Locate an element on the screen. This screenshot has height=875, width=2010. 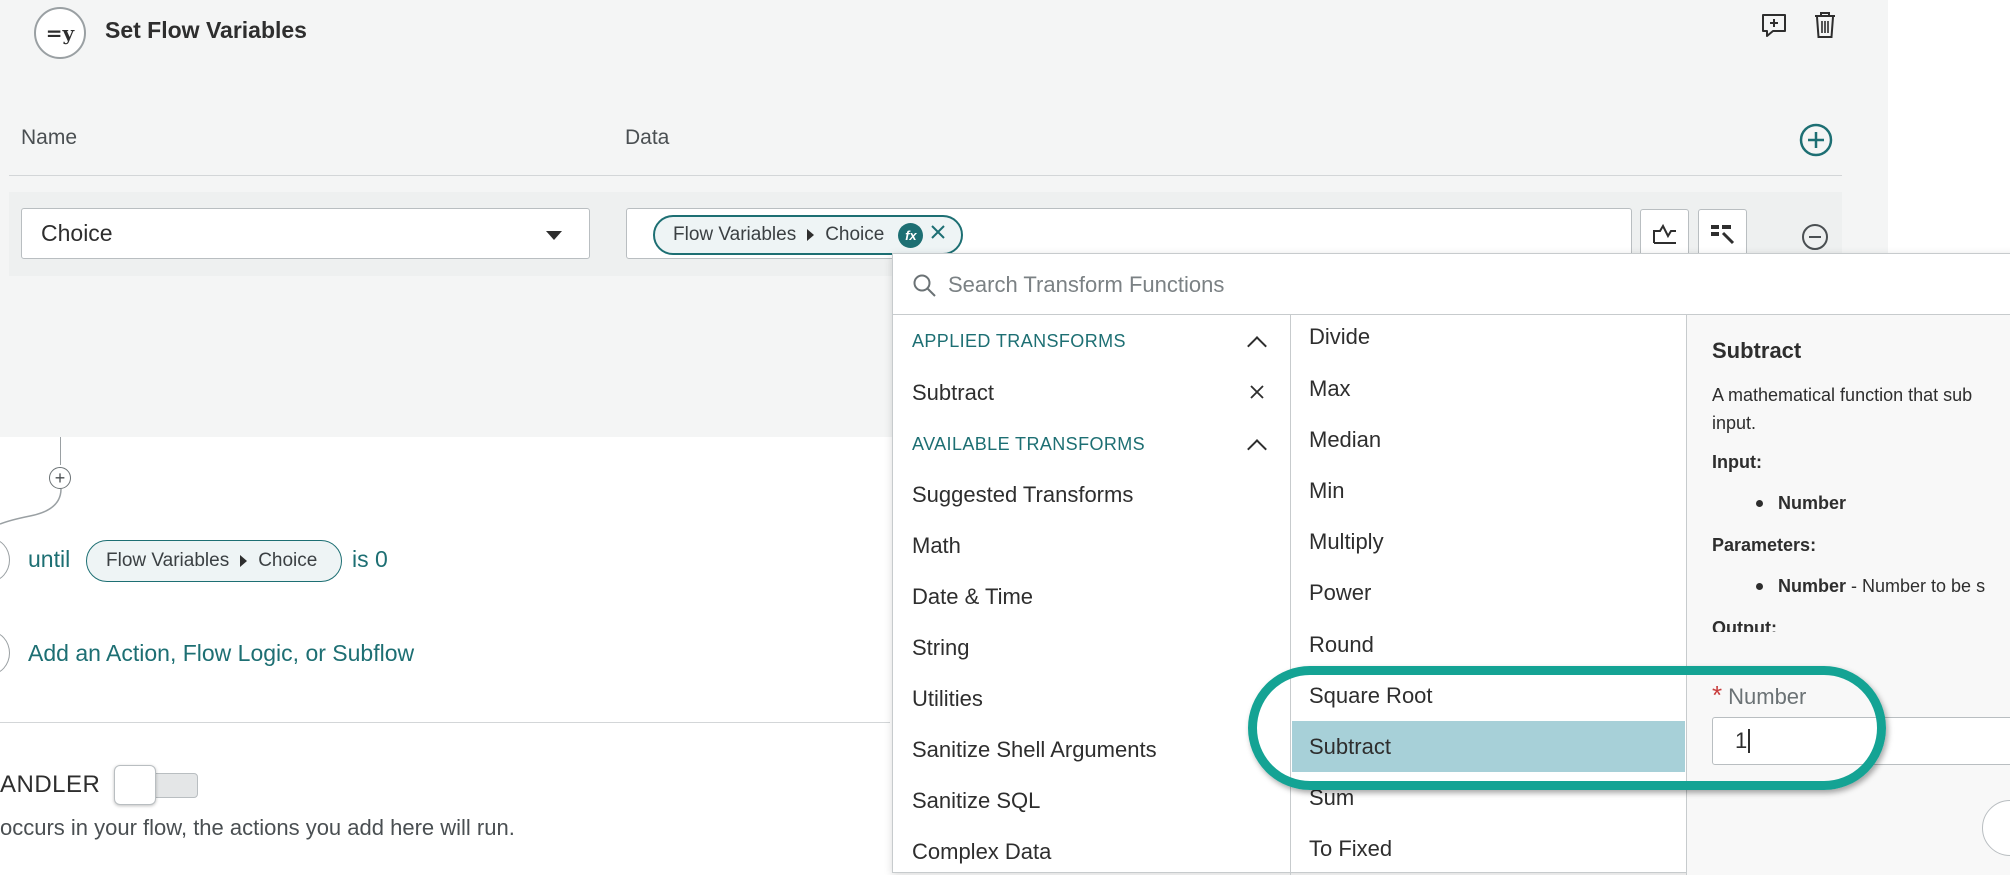
applied-transform-item: Subtract is located at coordinates (953, 393).